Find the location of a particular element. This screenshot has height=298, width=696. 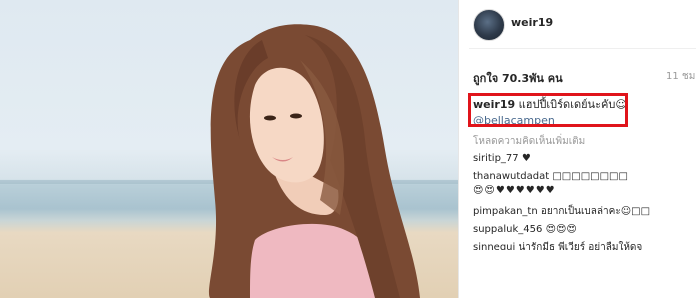

avatar is located at coordinates (489, 25).